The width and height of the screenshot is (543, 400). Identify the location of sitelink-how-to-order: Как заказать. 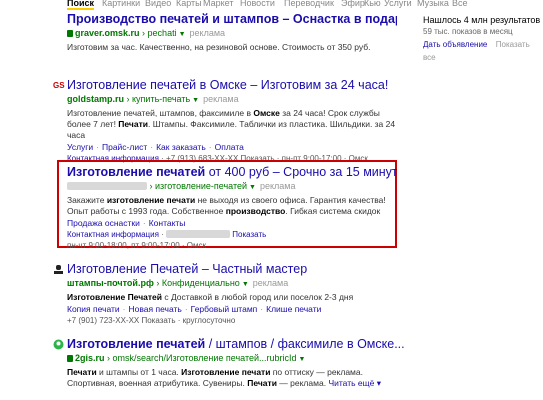
(181, 147).